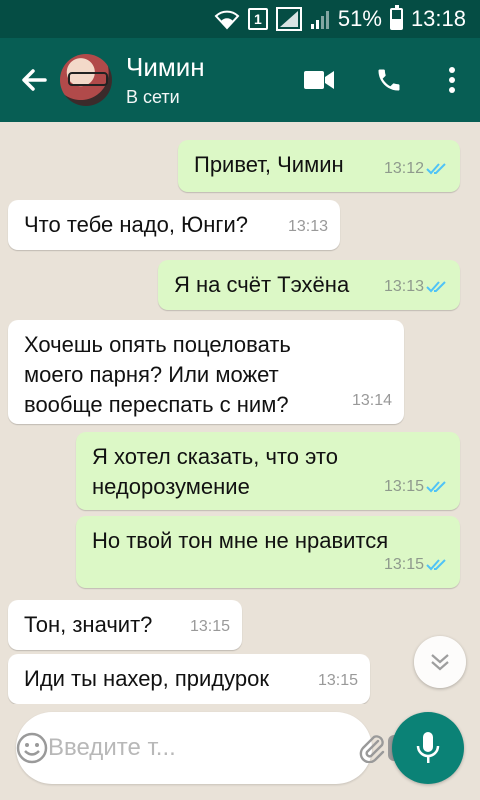 This screenshot has height=800, width=480. Describe the element at coordinates (147, 678) in the screenshot. I see `message-text: Иди ты нахер, придурок` at that location.